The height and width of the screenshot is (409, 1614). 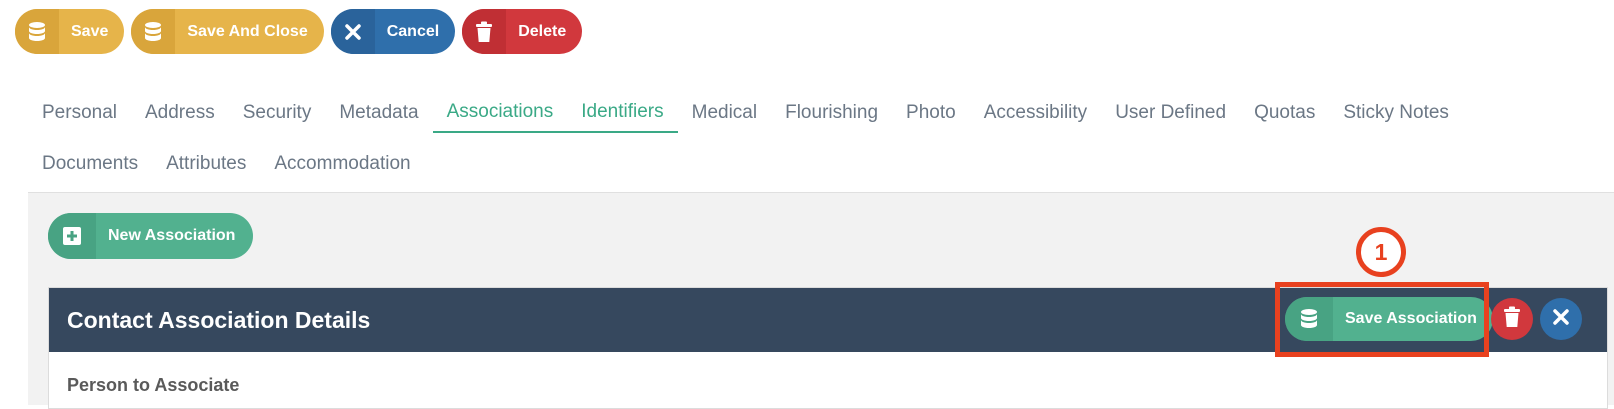 What do you see at coordinates (1035, 113) in the screenshot?
I see `tab-accessibility: Accessibility` at bounding box center [1035, 113].